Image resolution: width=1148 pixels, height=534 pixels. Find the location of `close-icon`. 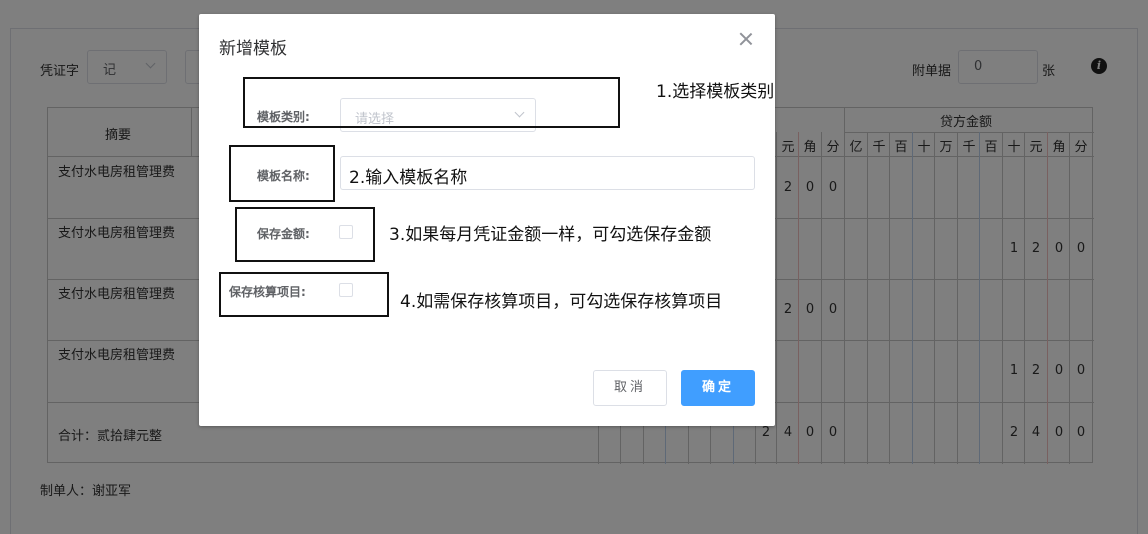

close-icon is located at coordinates (746, 39).